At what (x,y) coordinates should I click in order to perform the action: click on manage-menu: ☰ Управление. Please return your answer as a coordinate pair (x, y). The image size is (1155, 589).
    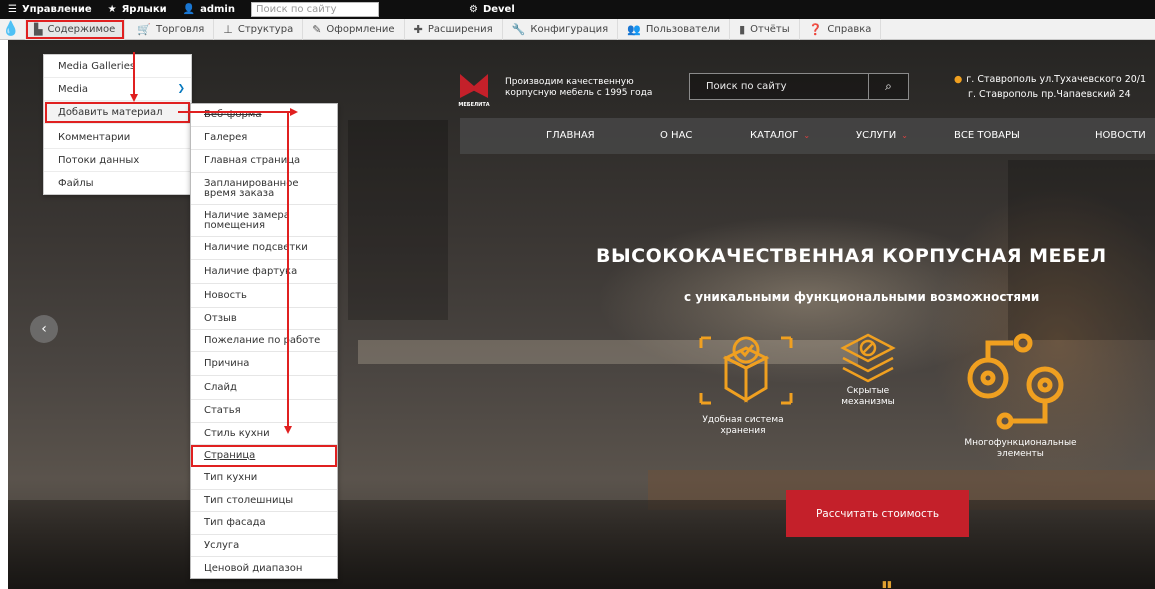
    Looking at the image, I should click on (50, 9).